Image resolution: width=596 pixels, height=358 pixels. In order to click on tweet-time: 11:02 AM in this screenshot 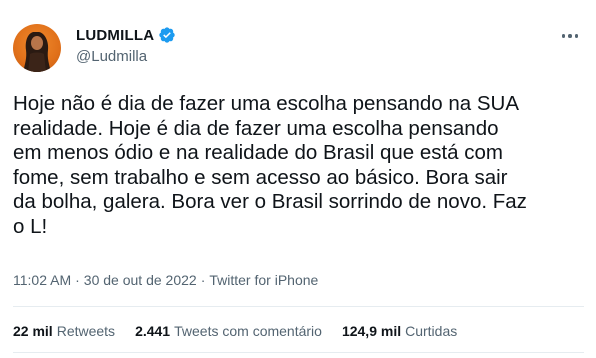, I will do `click(42, 280)`.